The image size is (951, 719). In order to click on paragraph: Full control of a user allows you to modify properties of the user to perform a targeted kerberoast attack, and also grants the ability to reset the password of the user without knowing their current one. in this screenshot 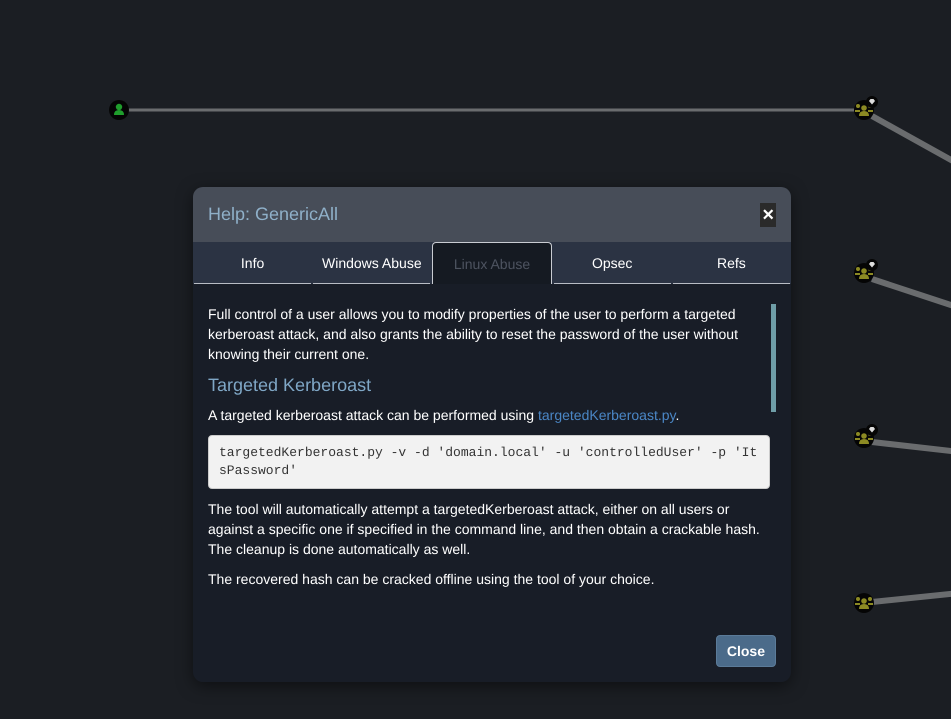, I will do `click(473, 334)`.